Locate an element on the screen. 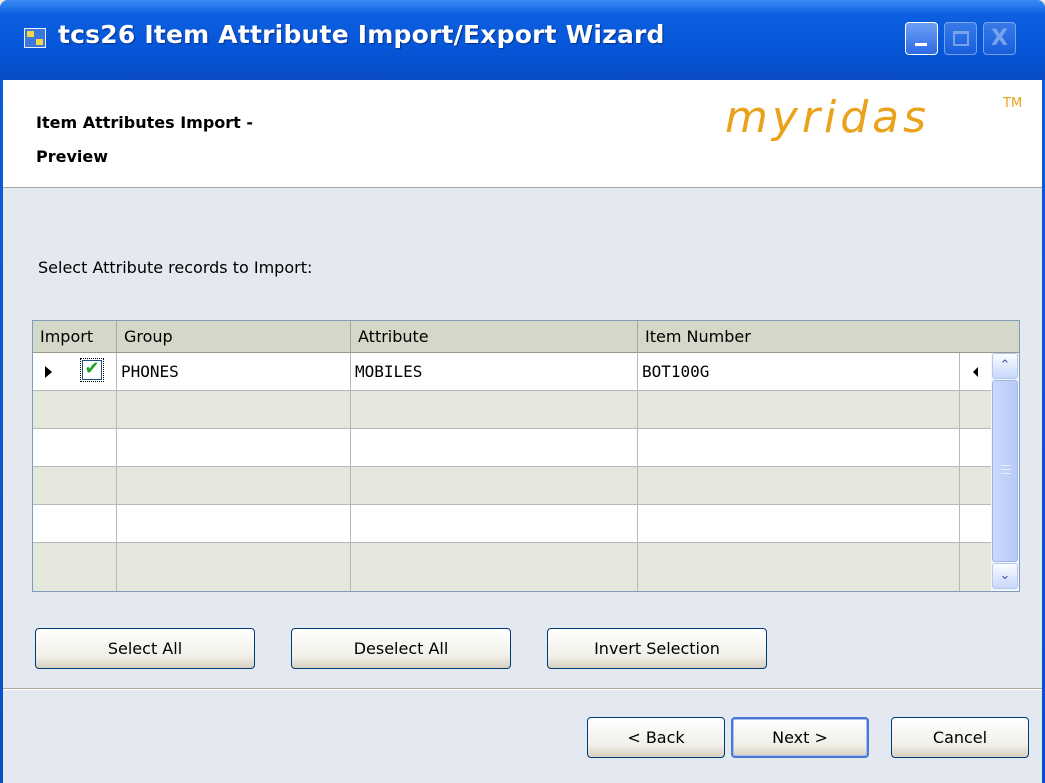  table-row: ✔ PHONES MOBILES BOT100G is located at coordinates (512, 372).